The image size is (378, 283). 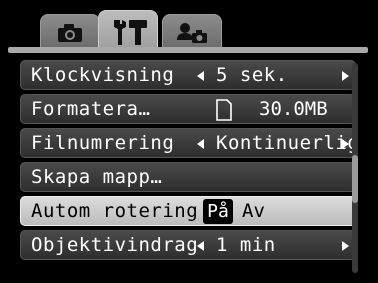 What do you see at coordinates (224, 110) in the screenshot?
I see `memory-card-icon` at bounding box center [224, 110].